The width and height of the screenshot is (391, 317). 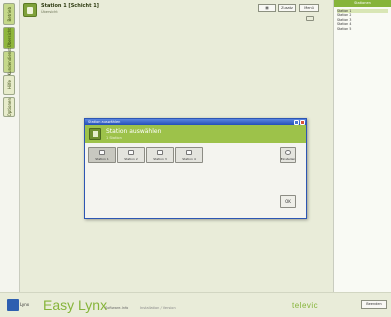 I want to click on settings-button: Einstellen, so click(x=288, y=155).